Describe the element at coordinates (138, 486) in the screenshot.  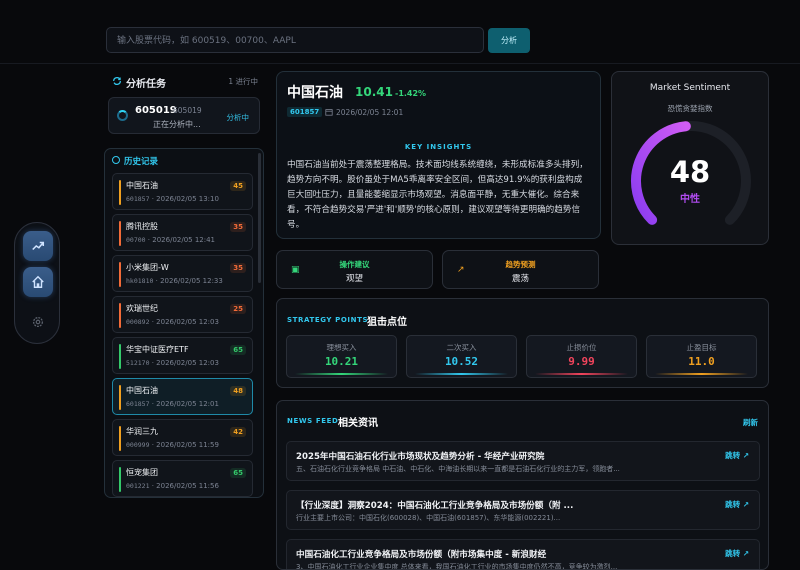
I see `history-item-code: 001221` at that location.